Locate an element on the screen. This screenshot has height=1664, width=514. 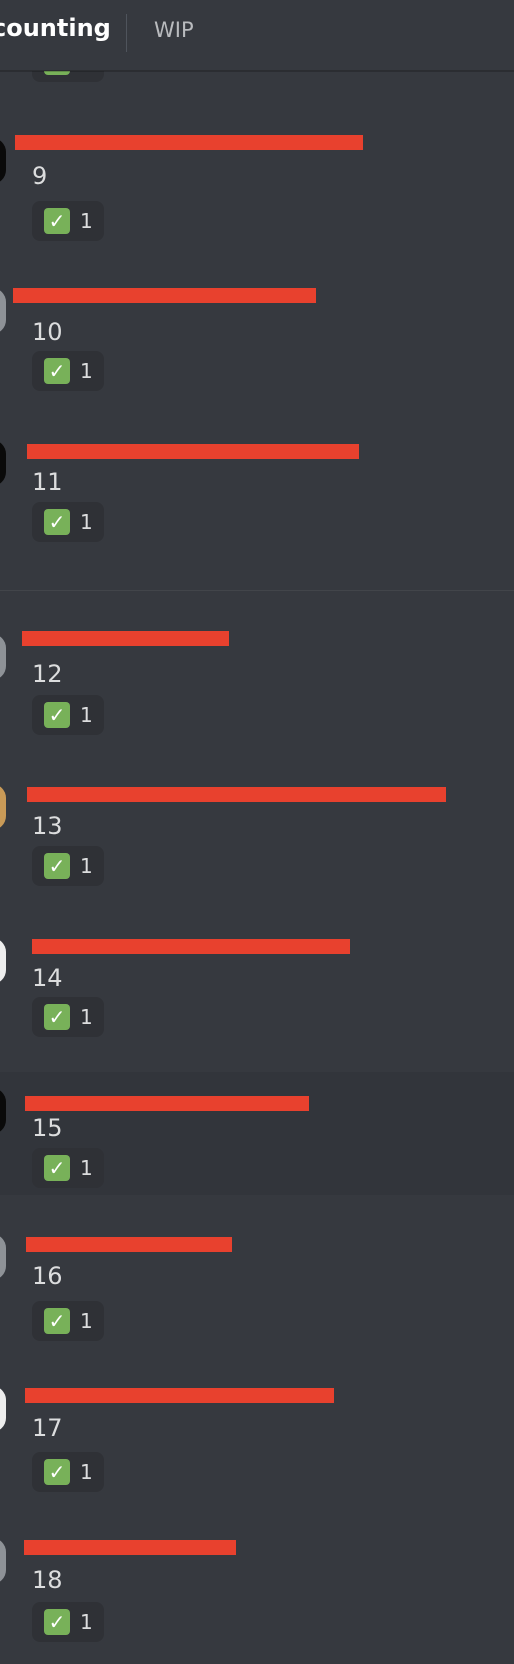
message-item: 14 ✓ 1 is located at coordinates (257, 987).